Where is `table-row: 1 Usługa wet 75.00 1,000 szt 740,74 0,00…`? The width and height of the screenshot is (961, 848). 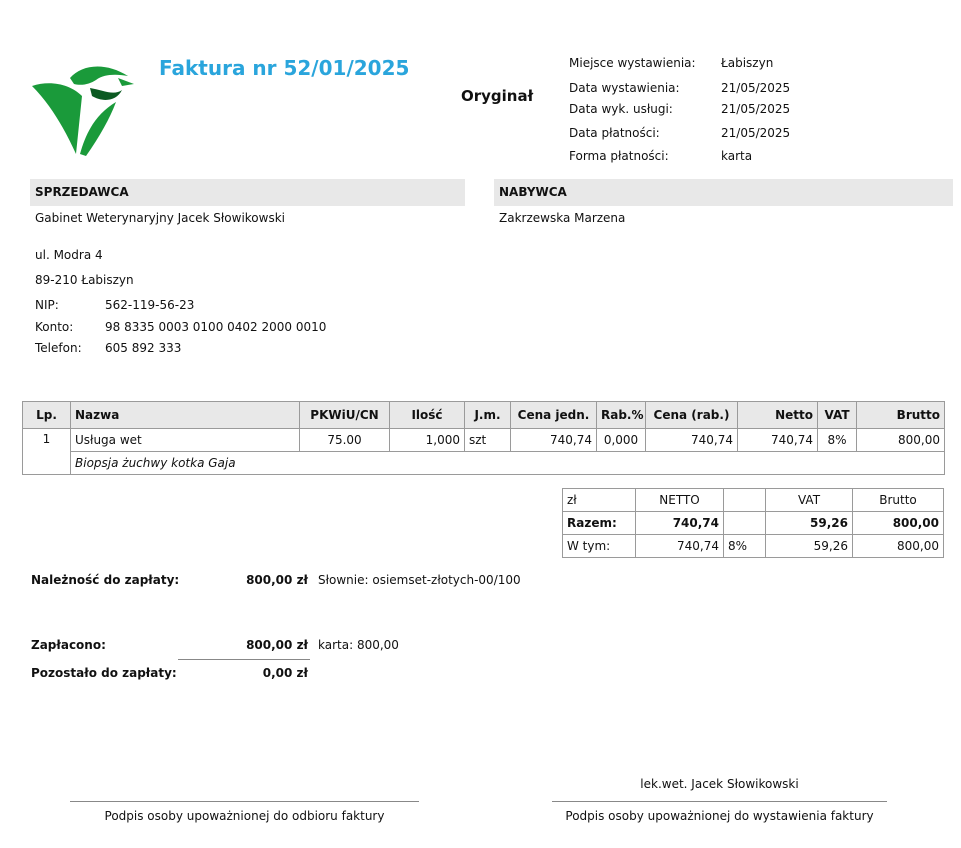 table-row: 1 Usługa wet 75.00 1,000 szt 740,74 0,00… is located at coordinates (483, 451).